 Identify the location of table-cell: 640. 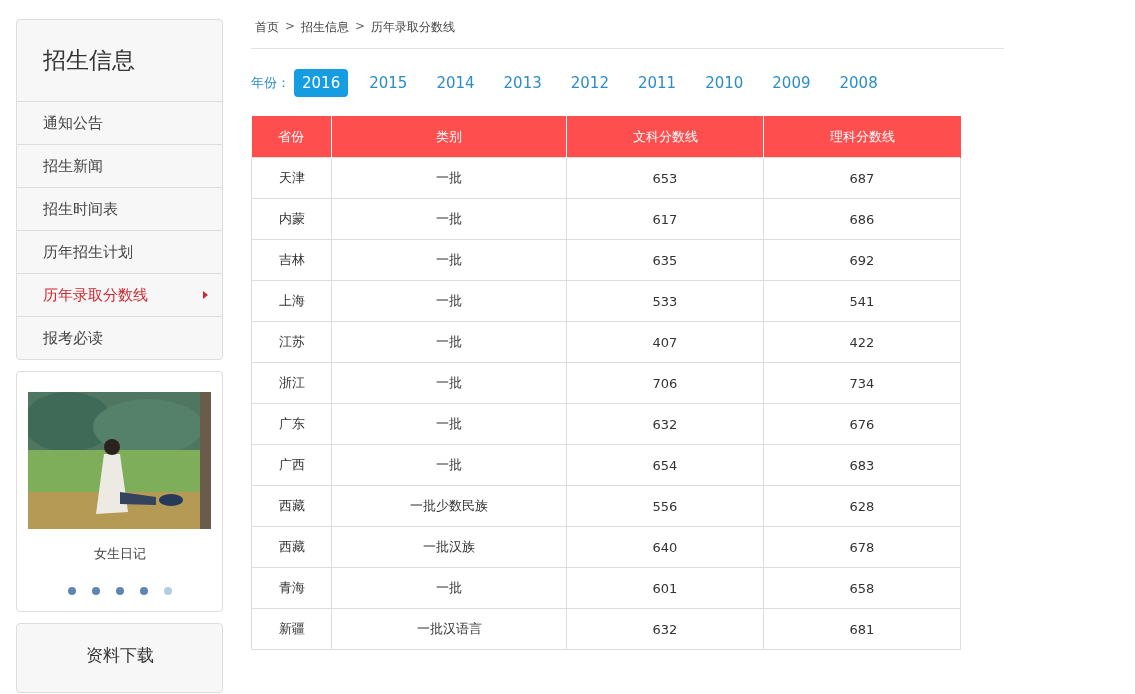
(665, 547).